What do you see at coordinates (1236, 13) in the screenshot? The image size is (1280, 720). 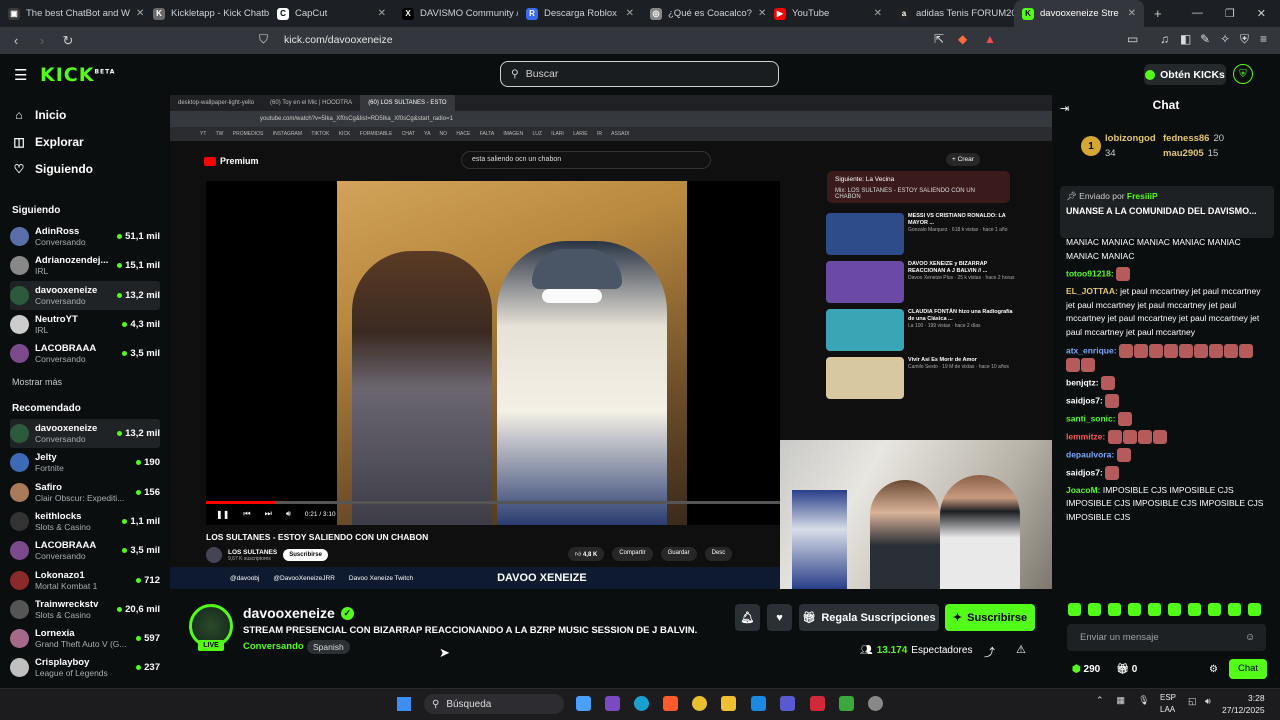 I see `window-controls: — ❐ ✕` at bounding box center [1236, 13].